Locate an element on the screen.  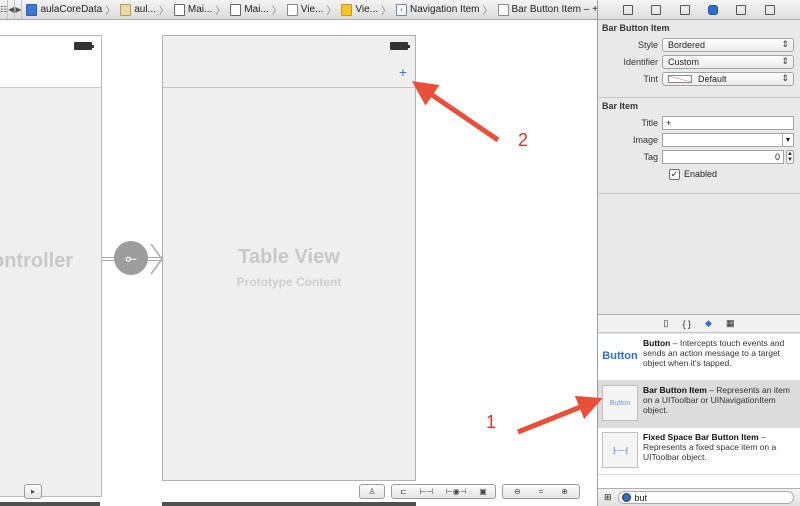
button-preview-icon: Button is located at coordinates (620, 356).